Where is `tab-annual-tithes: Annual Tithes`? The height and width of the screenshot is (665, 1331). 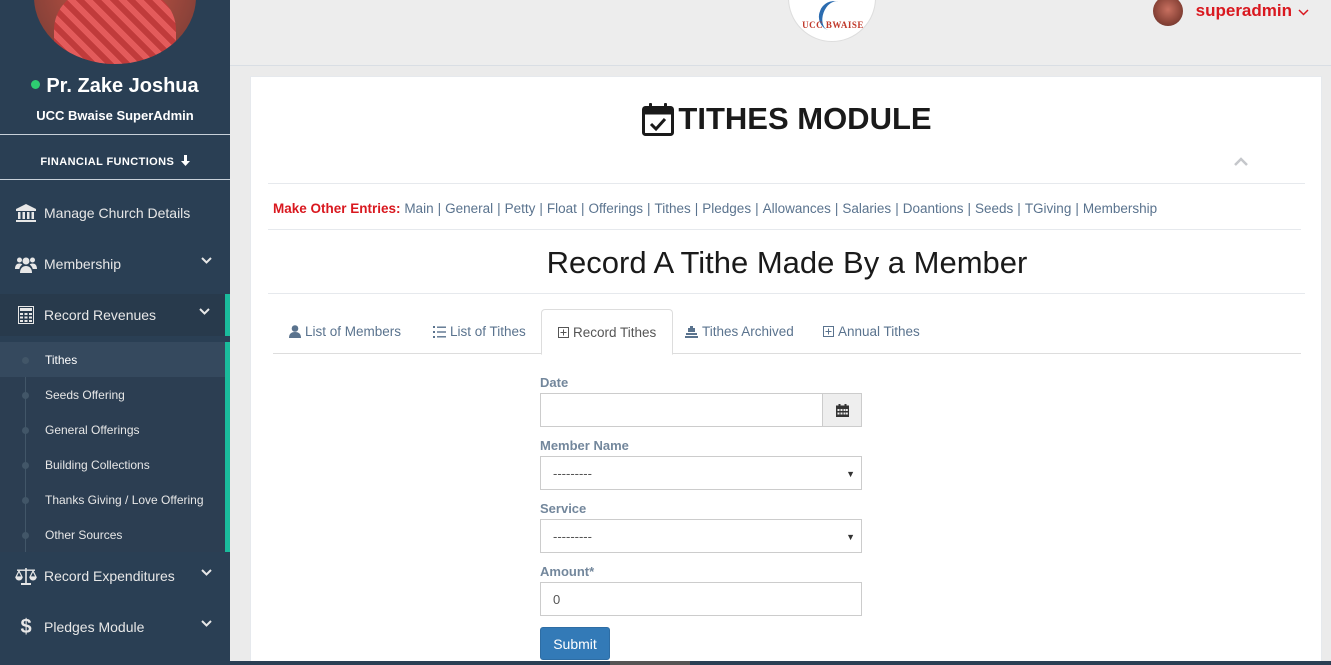 tab-annual-tithes: Annual Tithes is located at coordinates (871, 331).